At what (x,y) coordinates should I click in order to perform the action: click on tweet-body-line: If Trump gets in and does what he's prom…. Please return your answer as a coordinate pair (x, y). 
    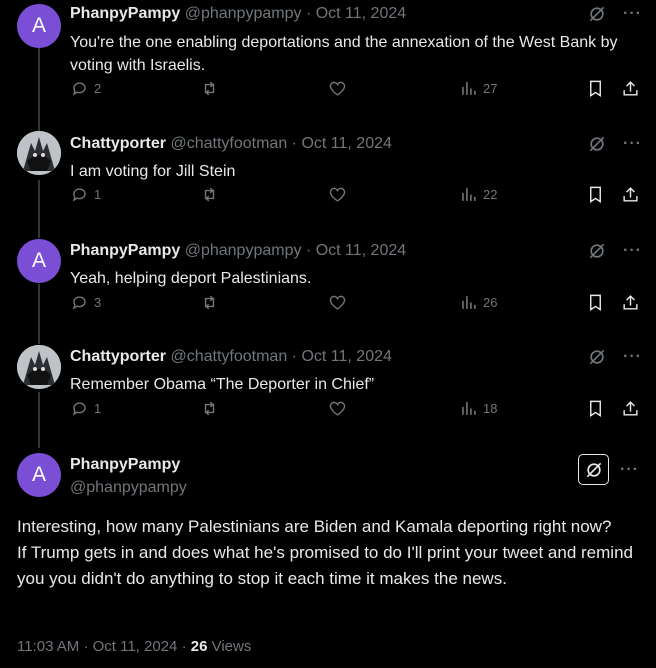
    Looking at the image, I should click on (325, 565).